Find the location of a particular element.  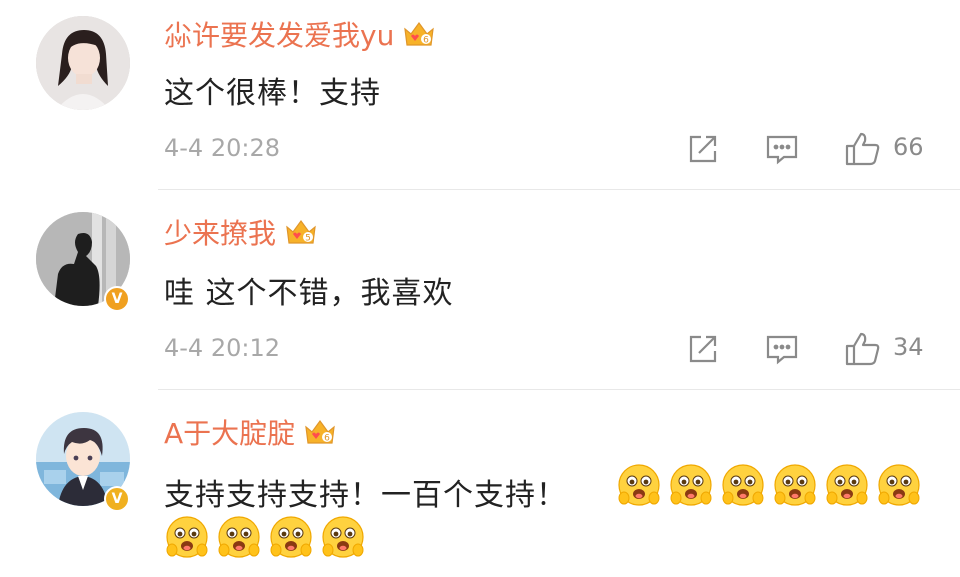

comment-text: 哇 这个不错，我喜欢 is located at coordinates (309, 293).